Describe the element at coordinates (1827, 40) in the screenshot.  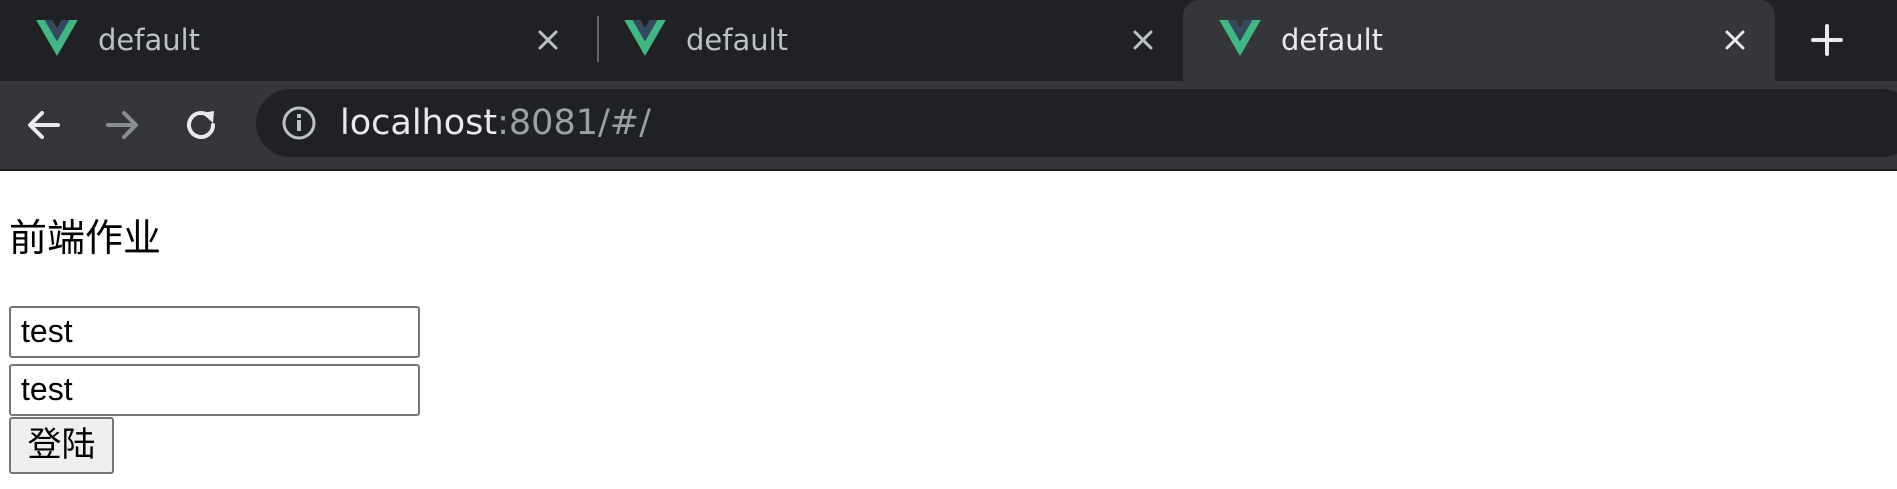
I see `plus-icon` at that location.